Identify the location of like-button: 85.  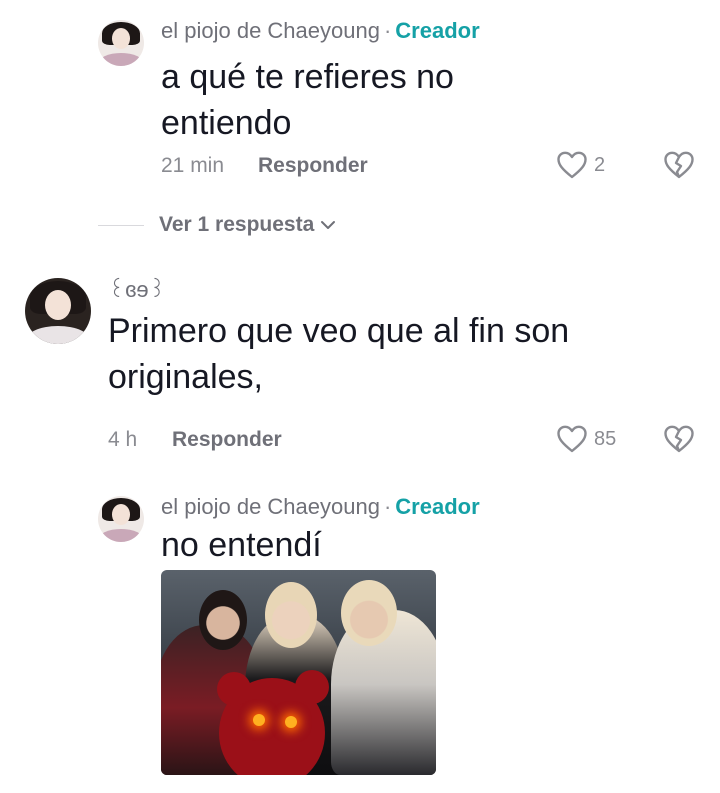
(586, 439).